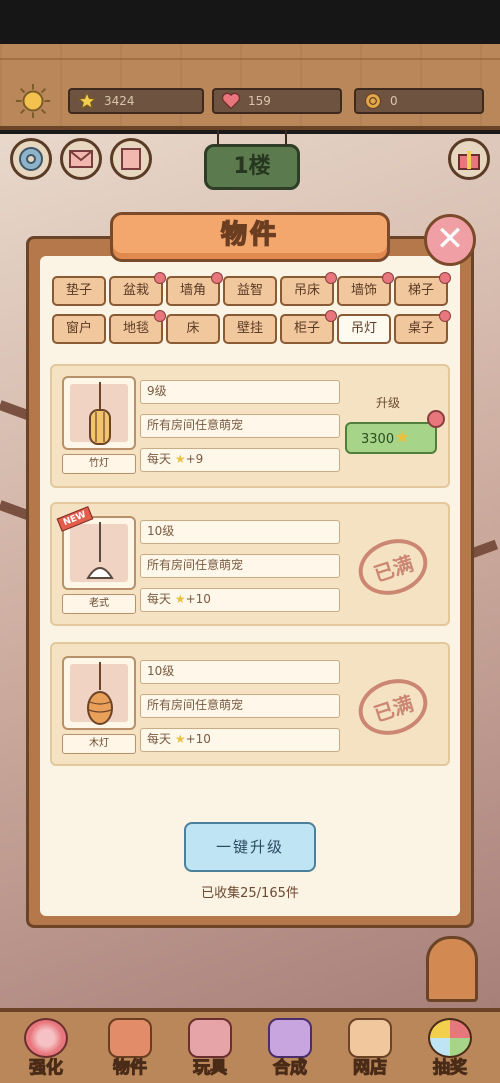 This screenshot has height=1083, width=500. What do you see at coordinates (130, 1038) in the screenshot?
I see `bed-icon` at bounding box center [130, 1038].